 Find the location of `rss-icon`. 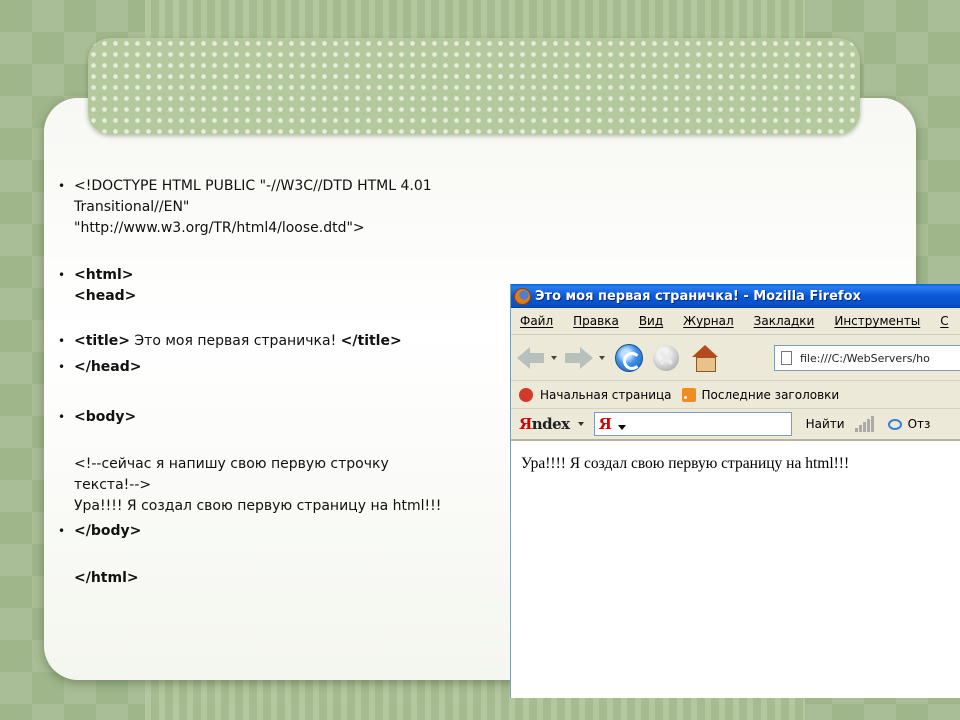

rss-icon is located at coordinates (688, 394).